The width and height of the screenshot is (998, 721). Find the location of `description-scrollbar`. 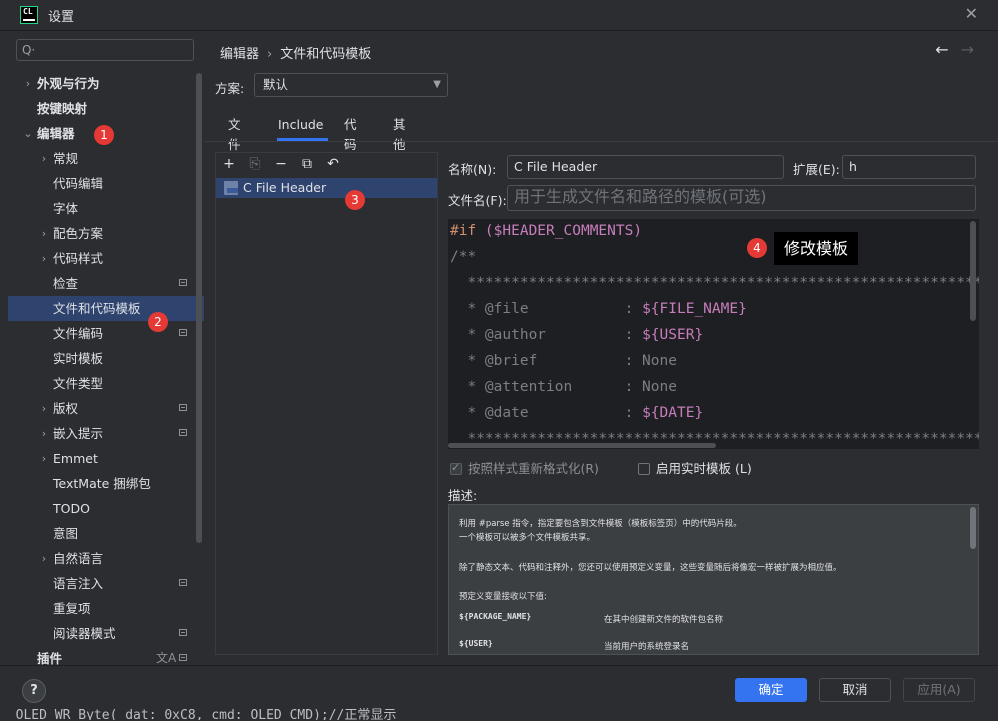

description-scrollbar is located at coordinates (973, 528).